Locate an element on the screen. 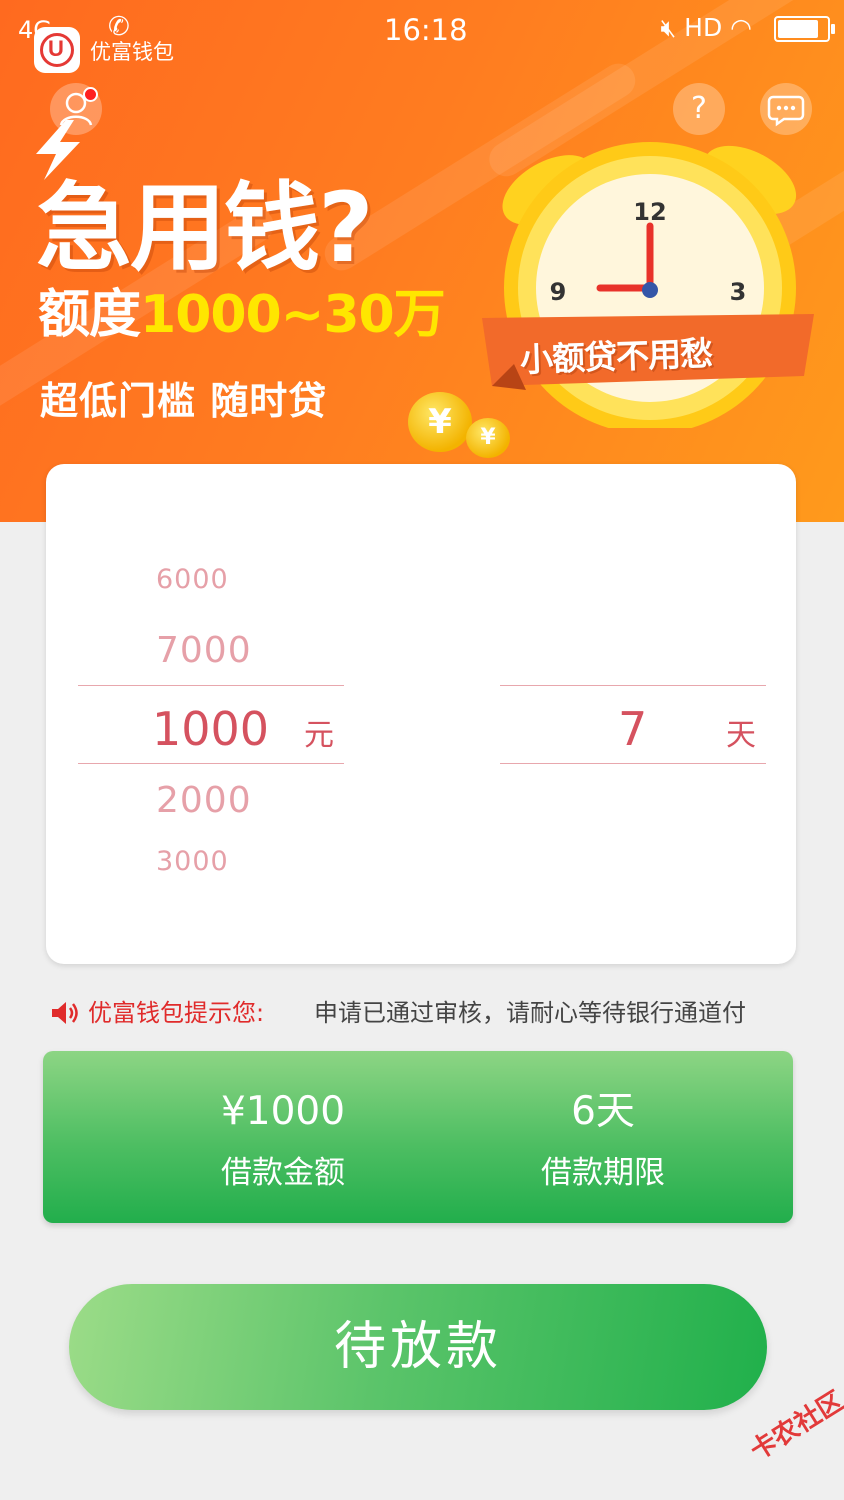  banner-amount-line: 额度1000~30万 is located at coordinates (242, 309).